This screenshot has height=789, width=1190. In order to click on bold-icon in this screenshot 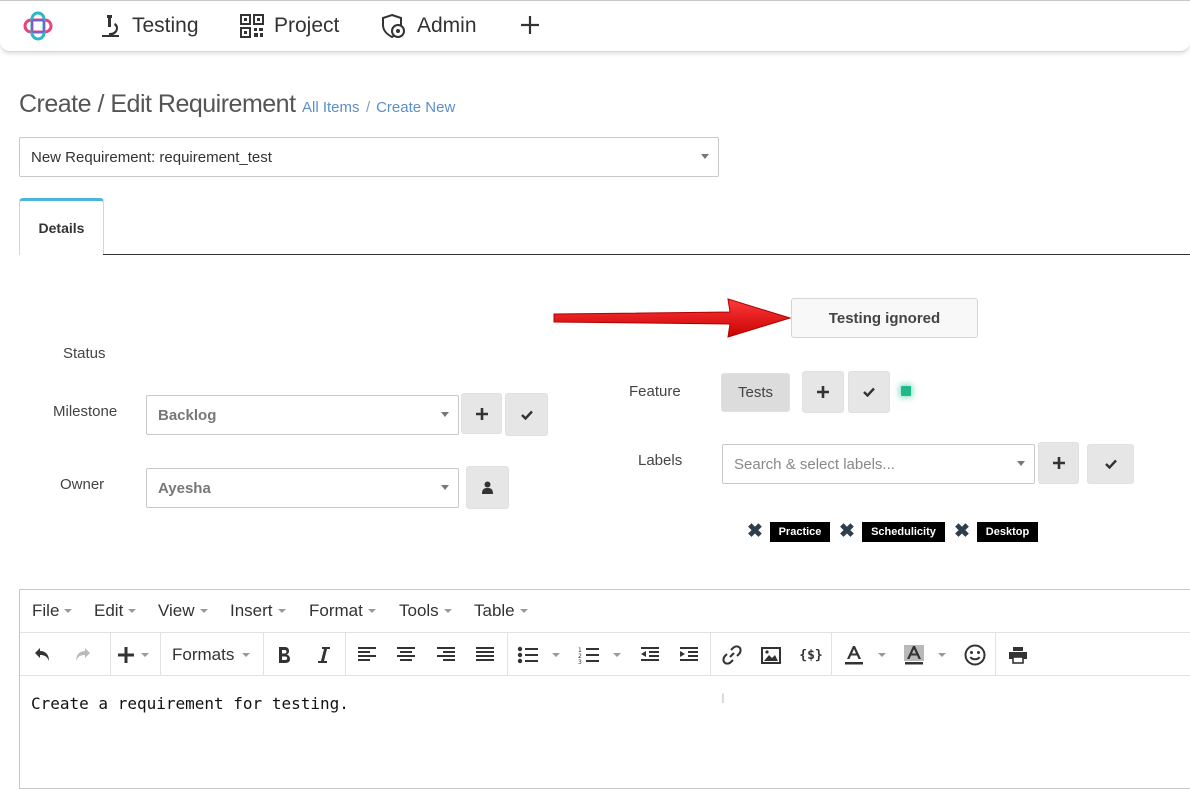, I will do `click(284, 655)`.